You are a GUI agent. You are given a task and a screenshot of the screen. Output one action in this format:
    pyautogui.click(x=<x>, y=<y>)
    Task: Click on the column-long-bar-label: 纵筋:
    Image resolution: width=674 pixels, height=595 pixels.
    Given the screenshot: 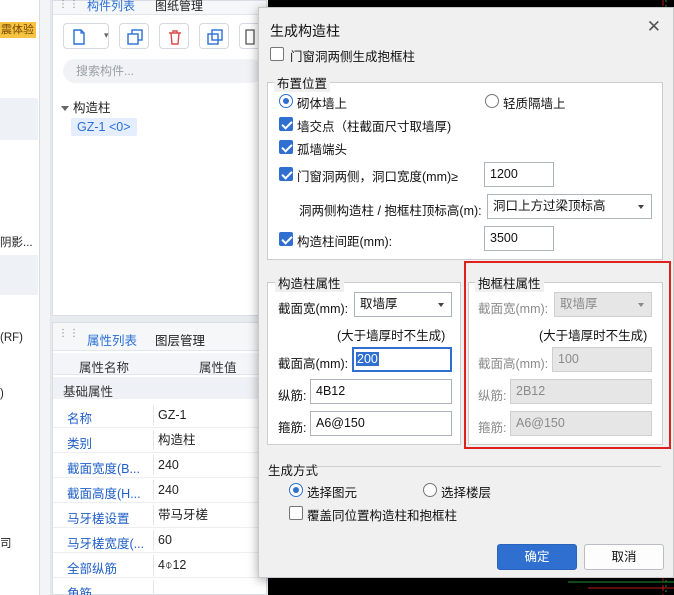 What is the action you would take?
    pyautogui.click(x=292, y=396)
    